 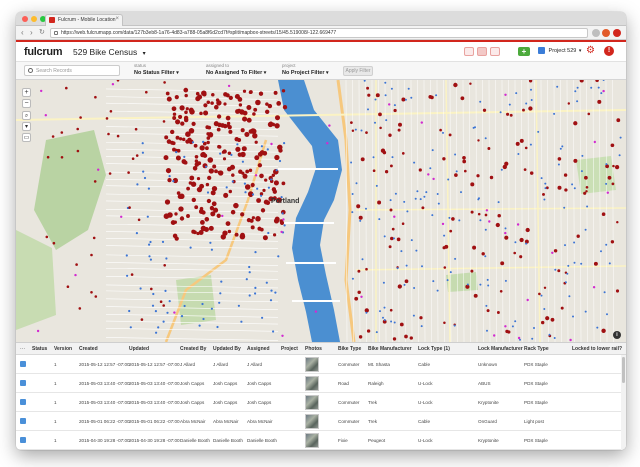 What do you see at coordinates (26, 137) in the screenshot?
I see `map-layers-icon: ▭` at bounding box center [26, 137].